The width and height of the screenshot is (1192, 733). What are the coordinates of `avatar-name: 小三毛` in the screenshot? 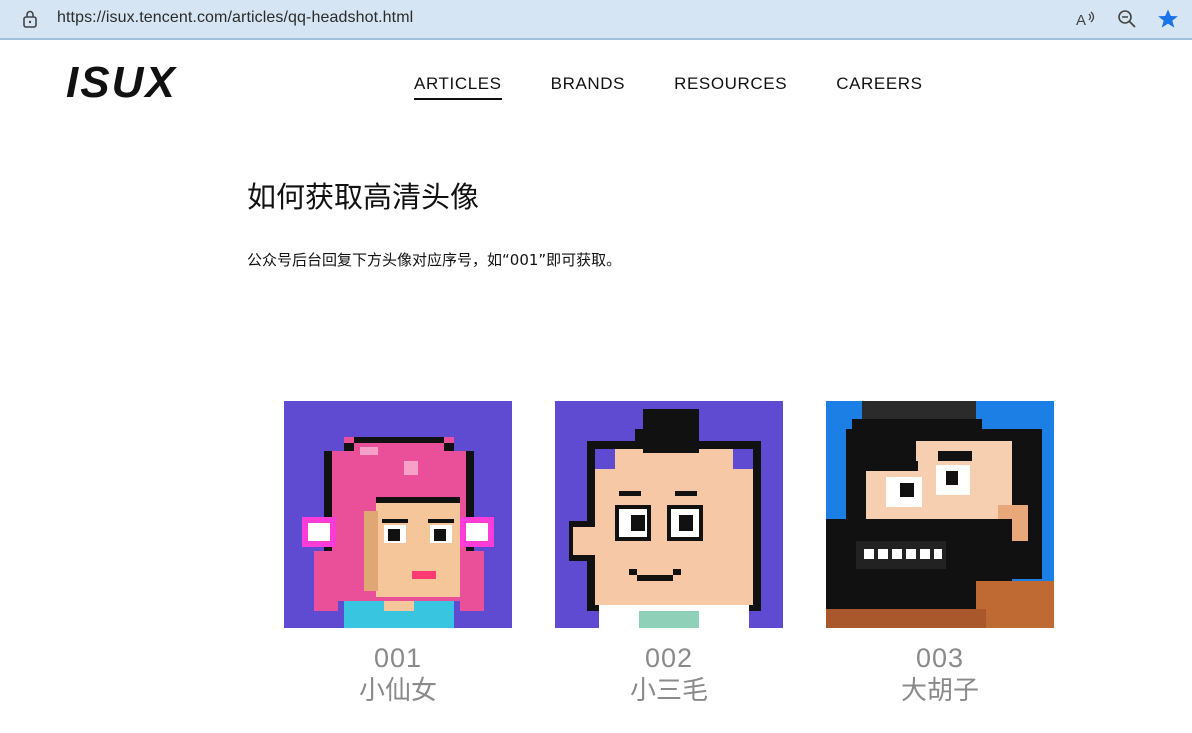 It's located at (668, 691).